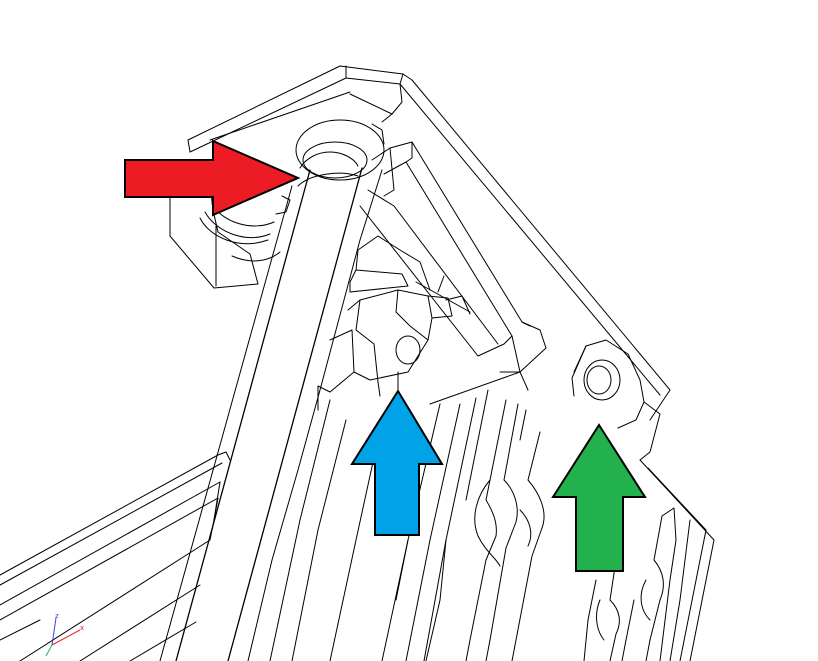 The width and height of the screenshot is (818, 661). I want to click on y-axis-line, so click(49, 650).